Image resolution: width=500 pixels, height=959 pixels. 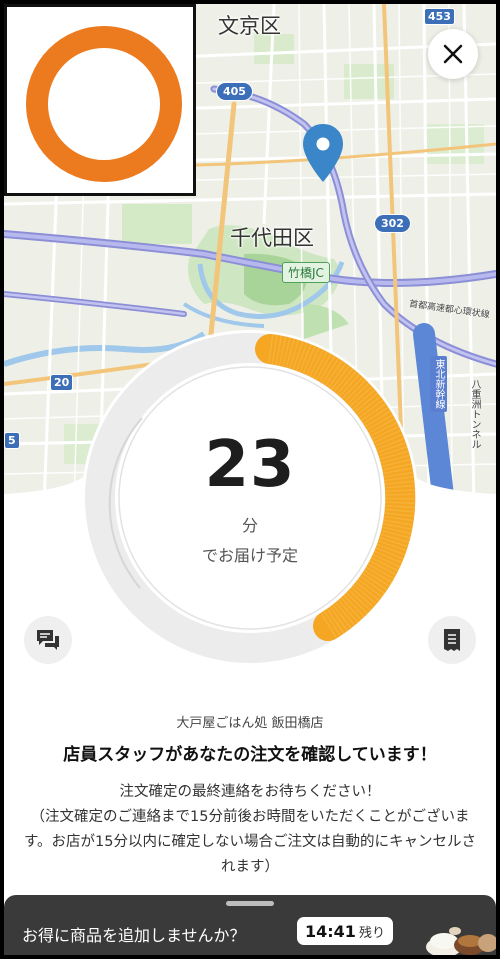 I want to click on map-label-bunkyo: 文京区, so click(x=249, y=26).